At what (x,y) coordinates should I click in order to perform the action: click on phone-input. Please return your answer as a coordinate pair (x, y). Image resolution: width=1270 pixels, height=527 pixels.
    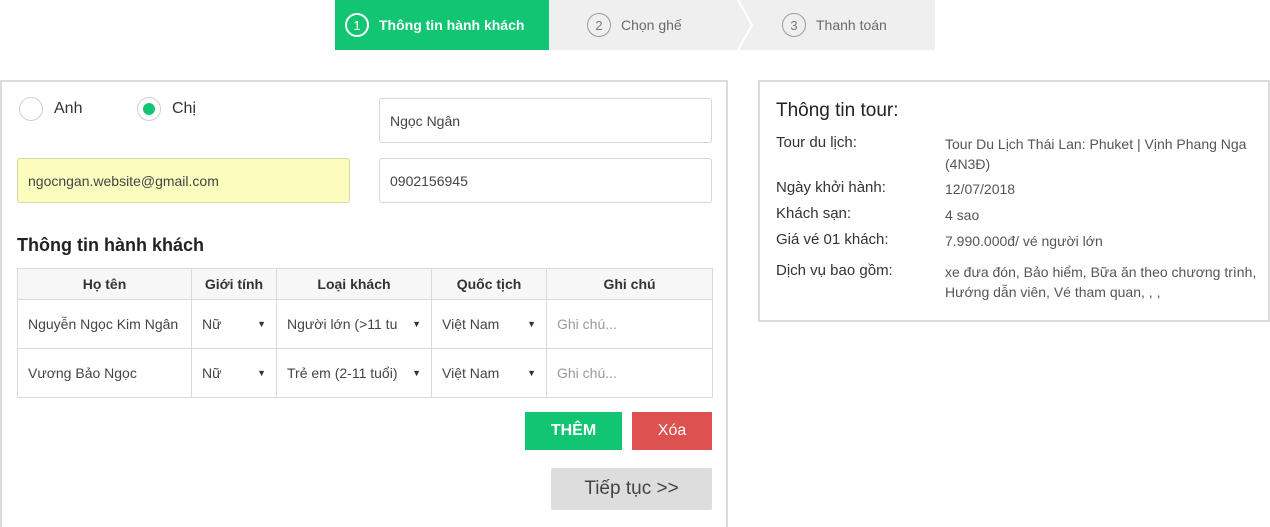
    Looking at the image, I should click on (545, 180).